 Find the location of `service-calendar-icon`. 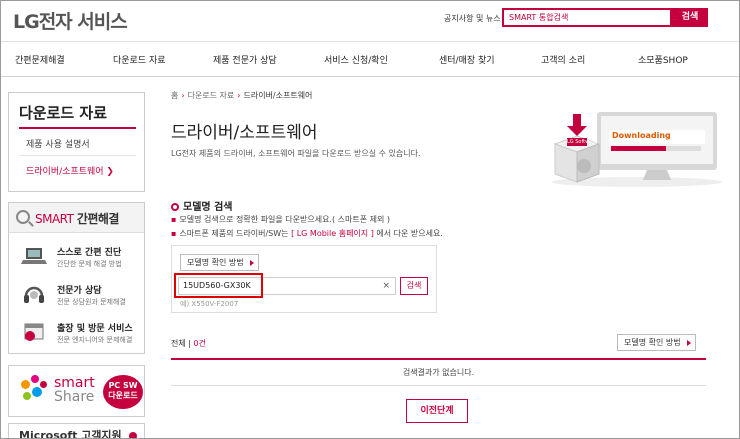

service-calendar-icon is located at coordinates (34, 332).